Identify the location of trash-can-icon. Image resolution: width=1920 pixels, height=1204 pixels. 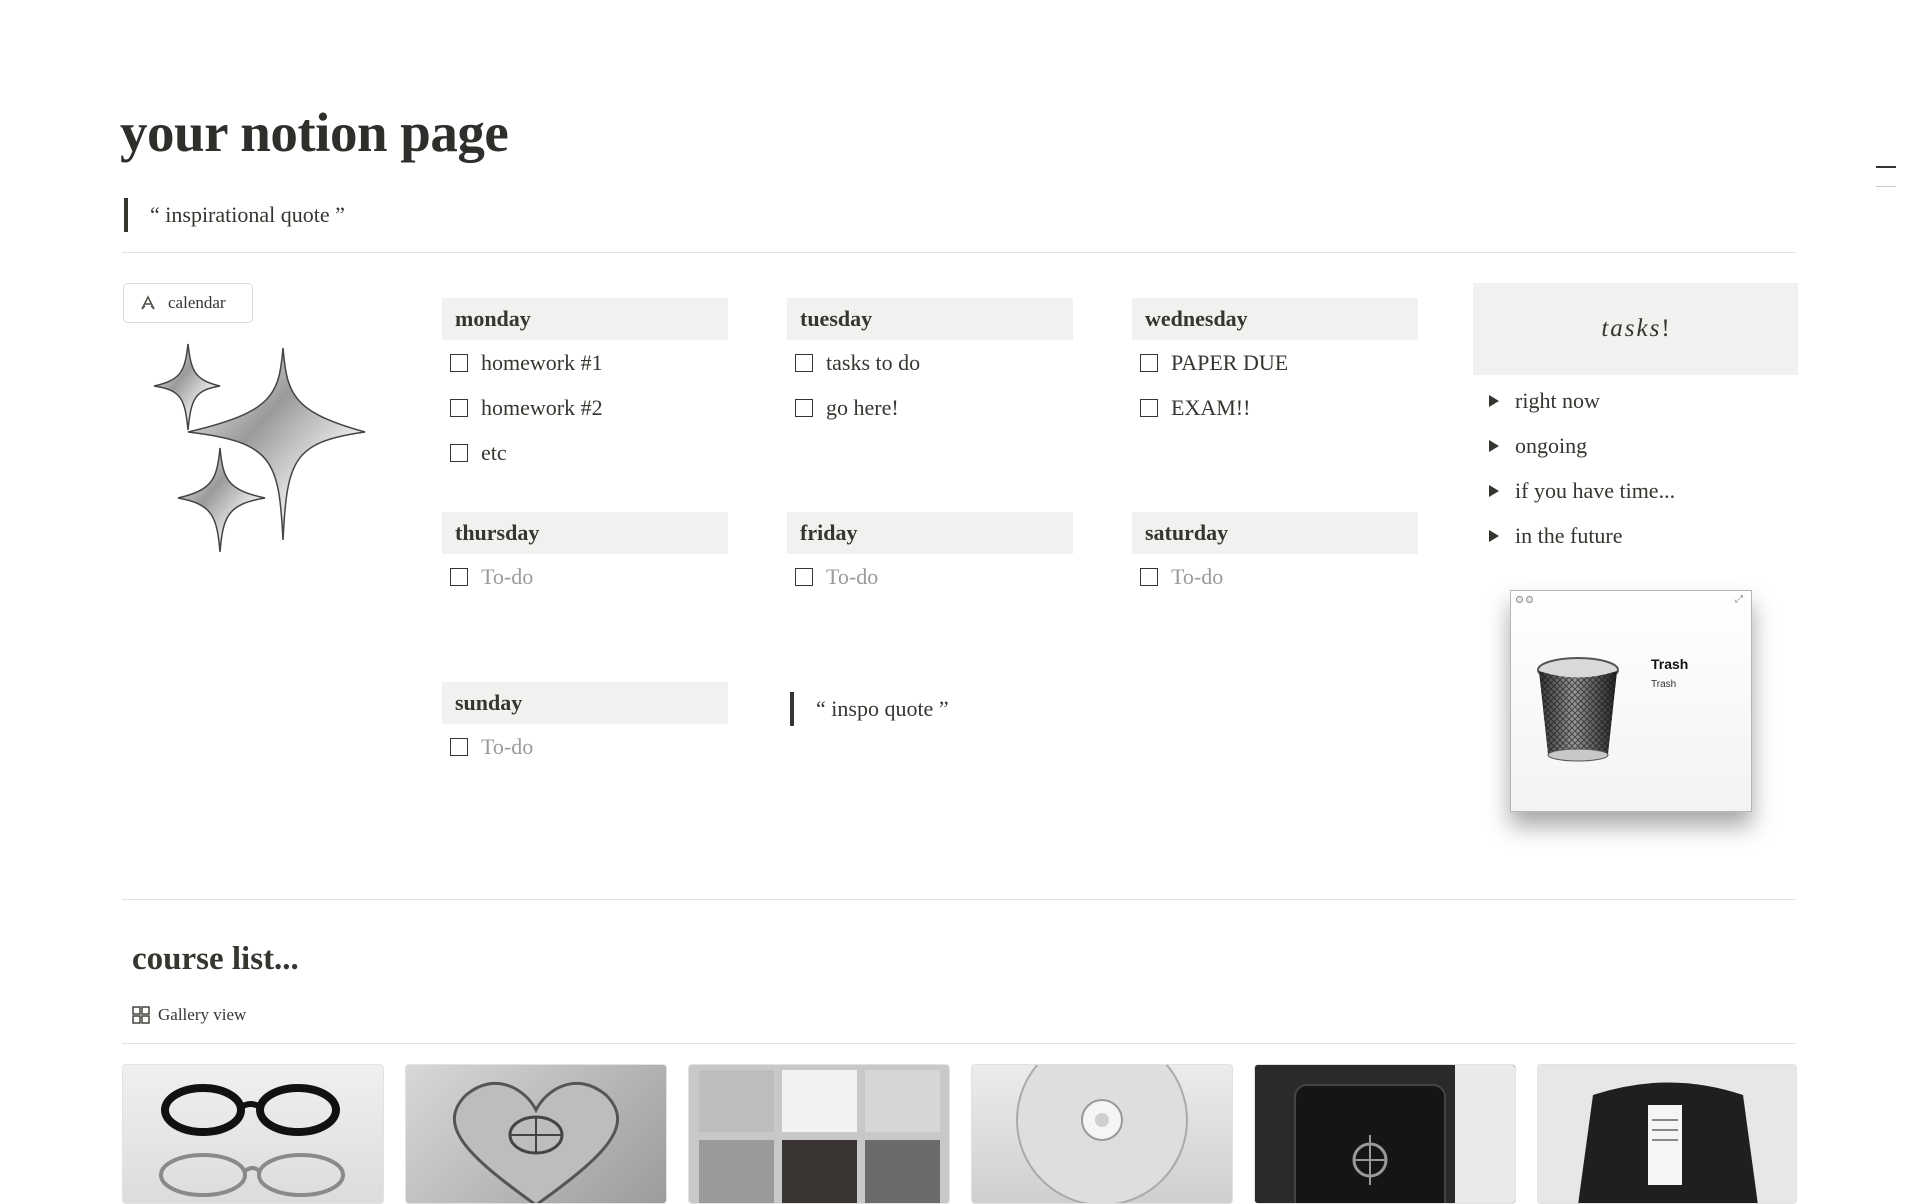
(1578, 709).